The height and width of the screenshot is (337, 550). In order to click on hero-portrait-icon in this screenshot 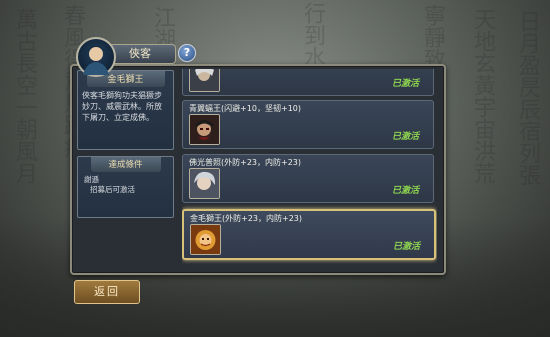, I will do `click(96, 60)`.